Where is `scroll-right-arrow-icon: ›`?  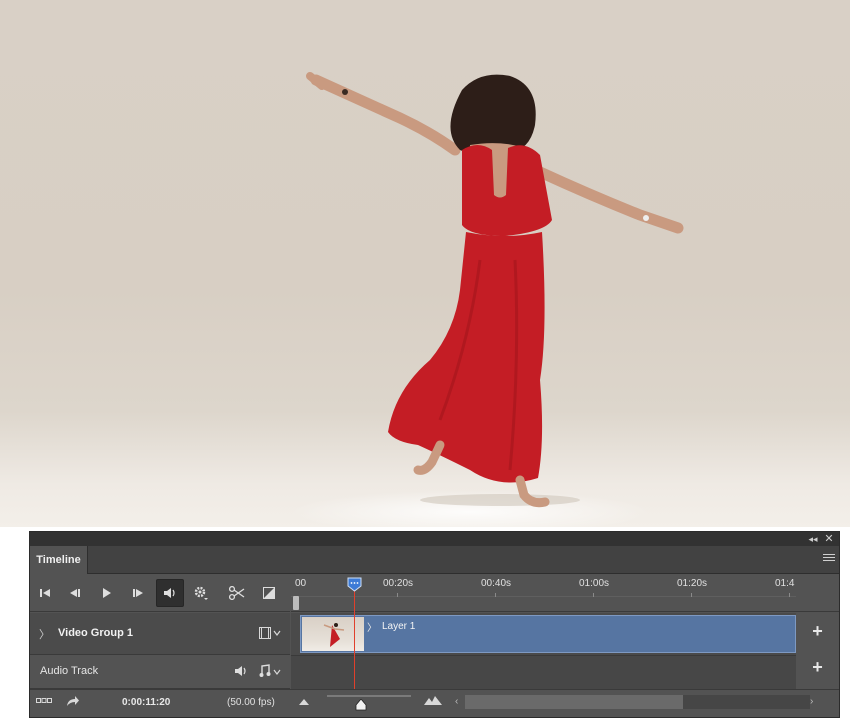 scroll-right-arrow-icon: › is located at coordinates (811, 701).